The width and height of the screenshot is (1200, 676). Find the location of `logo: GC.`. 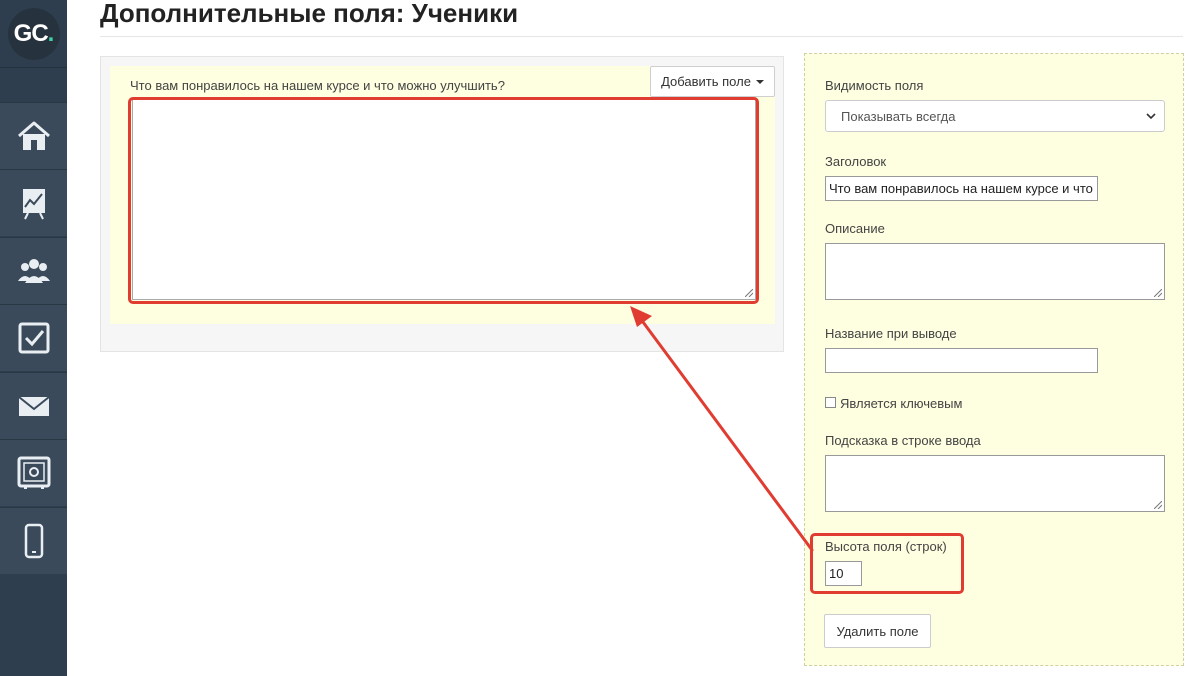

logo: GC. is located at coordinates (33, 34).